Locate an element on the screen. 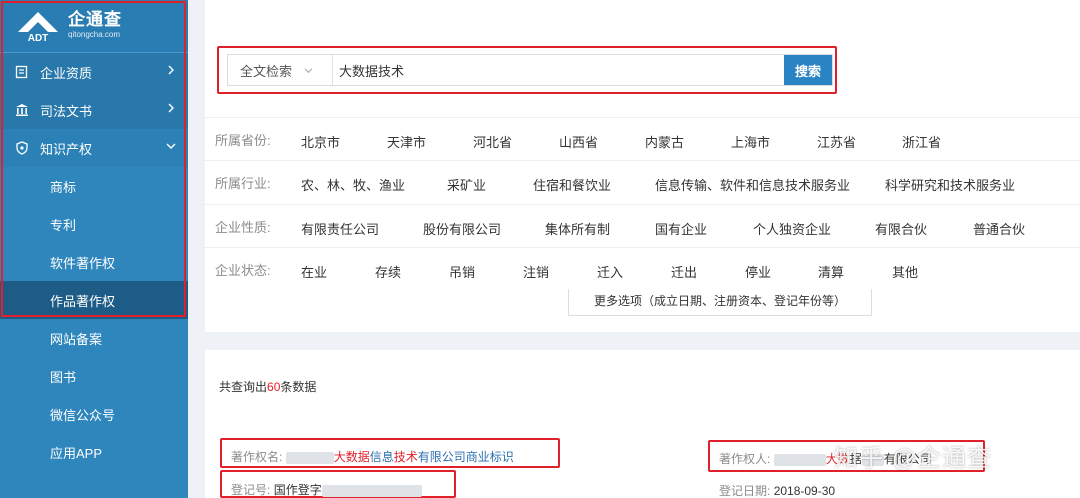  filter-option: 集体所有制 is located at coordinates (577, 228).